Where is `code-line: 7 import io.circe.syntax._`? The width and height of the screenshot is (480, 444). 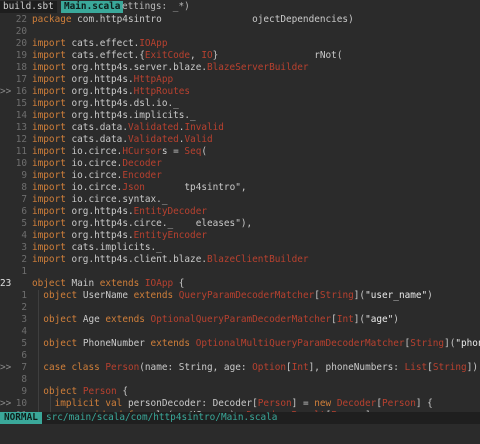 code-line: 7 import io.circe.syntax._ is located at coordinates (240, 200).